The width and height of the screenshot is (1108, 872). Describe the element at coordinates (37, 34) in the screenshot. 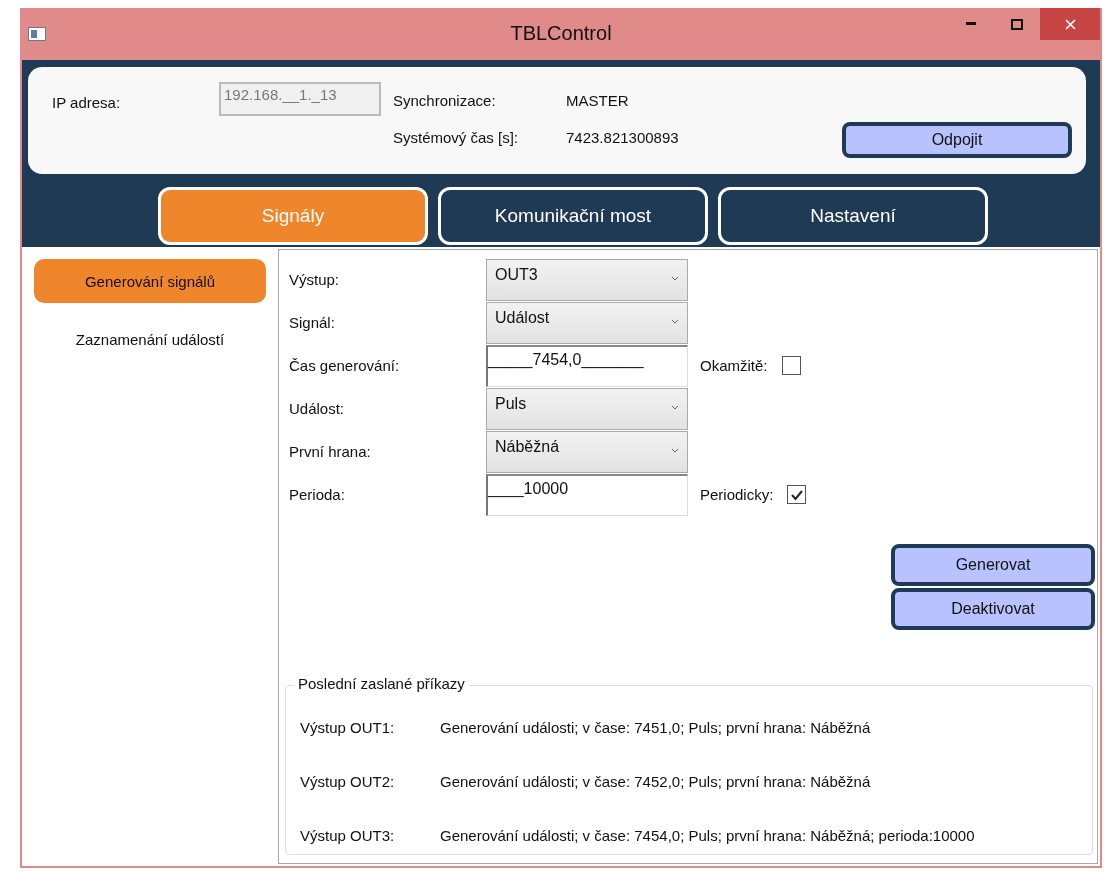

I see `app-icon` at that location.